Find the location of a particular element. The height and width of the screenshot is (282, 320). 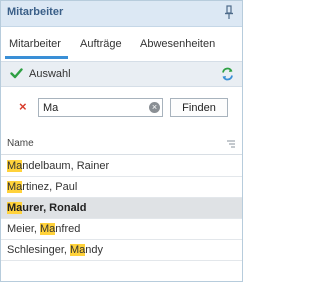

sort-icon is located at coordinates (231, 144).